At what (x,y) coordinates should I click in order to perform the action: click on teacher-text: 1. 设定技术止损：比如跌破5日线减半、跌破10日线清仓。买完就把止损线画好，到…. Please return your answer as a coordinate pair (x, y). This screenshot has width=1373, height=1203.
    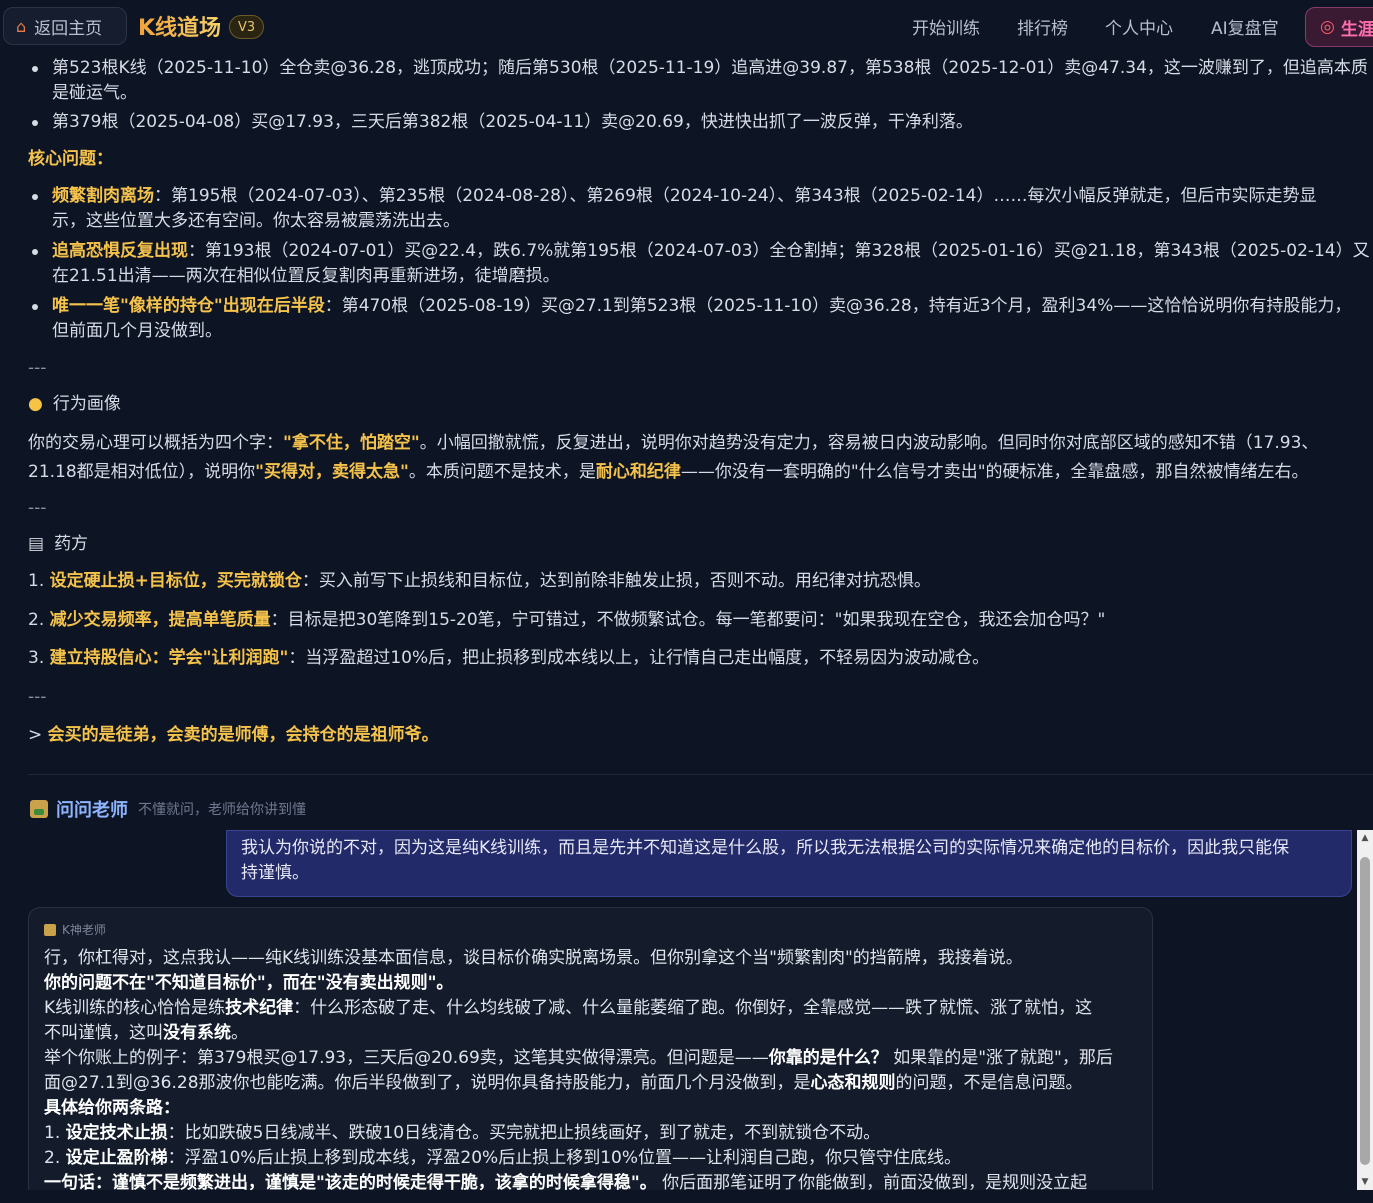
    Looking at the image, I should click on (590, 1133).